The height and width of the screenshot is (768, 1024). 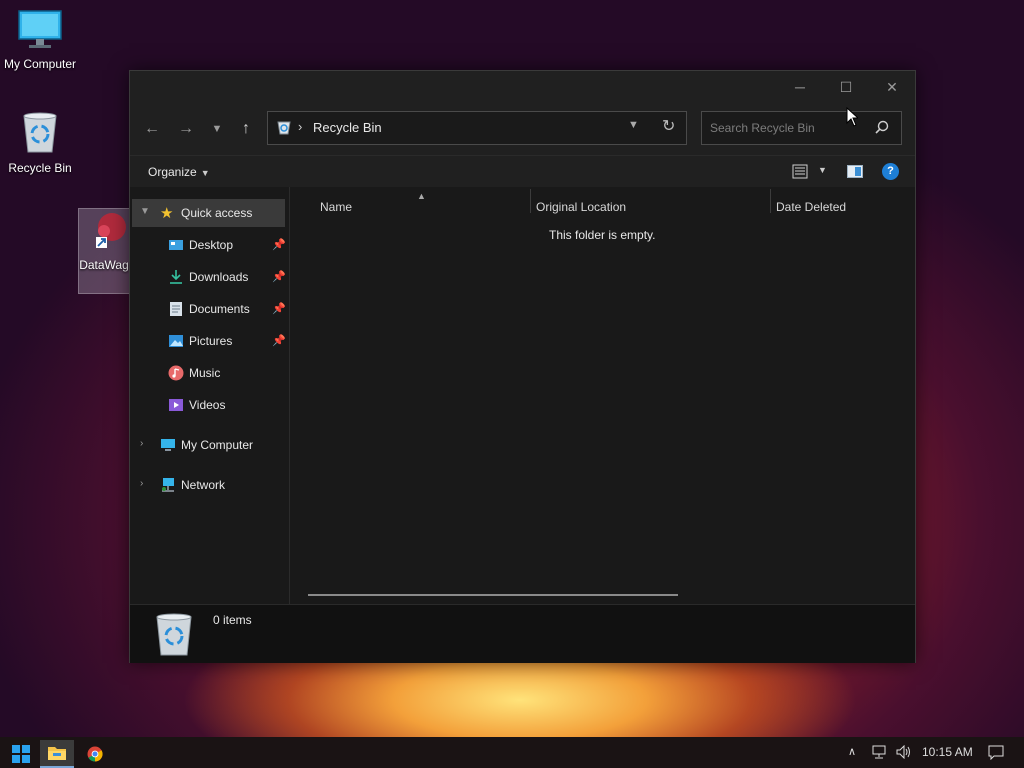 I want to click on caret-down-icon: ▼, so click(x=205, y=173).